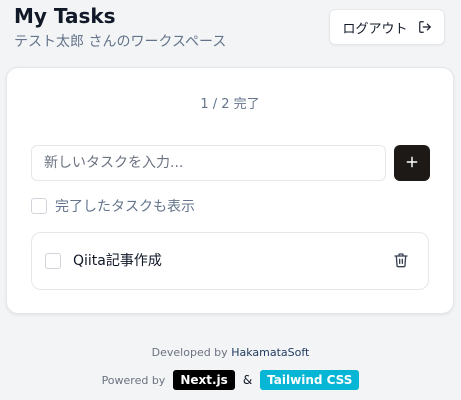 The width and height of the screenshot is (461, 400). I want to click on show-completed-checkbox, so click(39, 206).